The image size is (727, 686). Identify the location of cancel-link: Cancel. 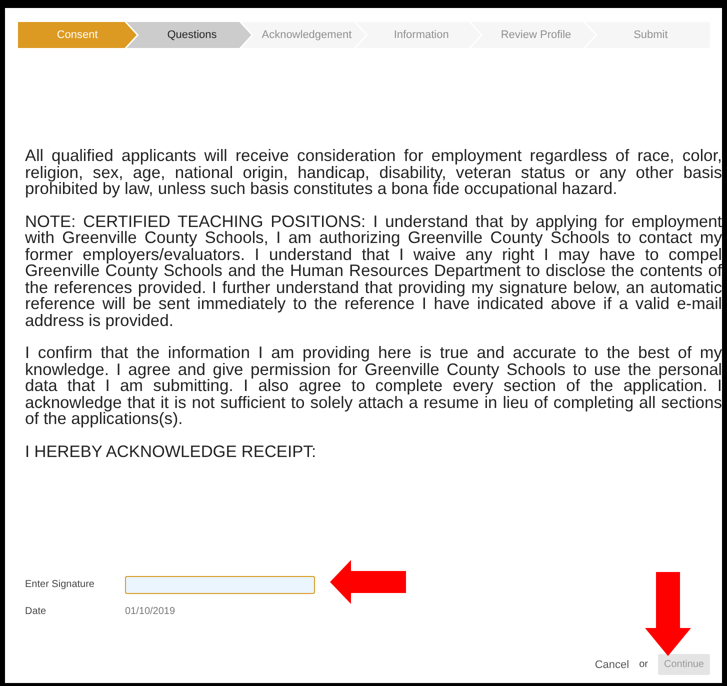
(612, 664).